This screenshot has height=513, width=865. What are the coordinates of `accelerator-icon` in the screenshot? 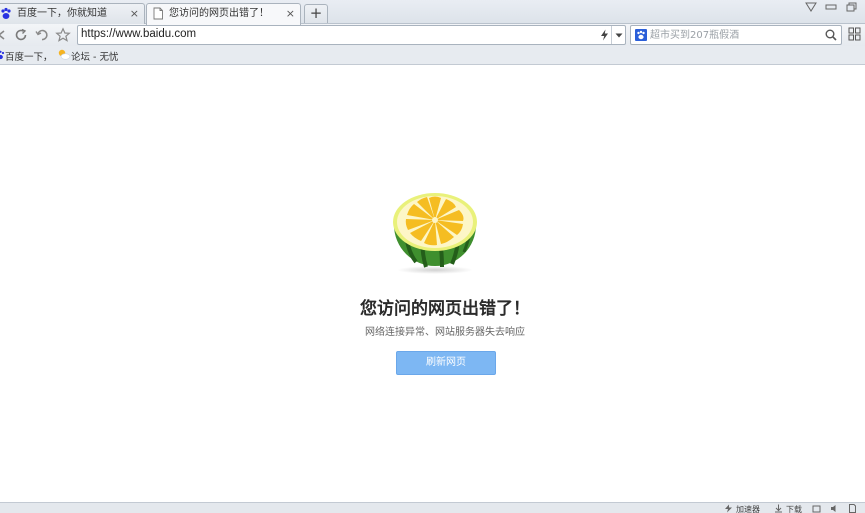 It's located at (728, 508).